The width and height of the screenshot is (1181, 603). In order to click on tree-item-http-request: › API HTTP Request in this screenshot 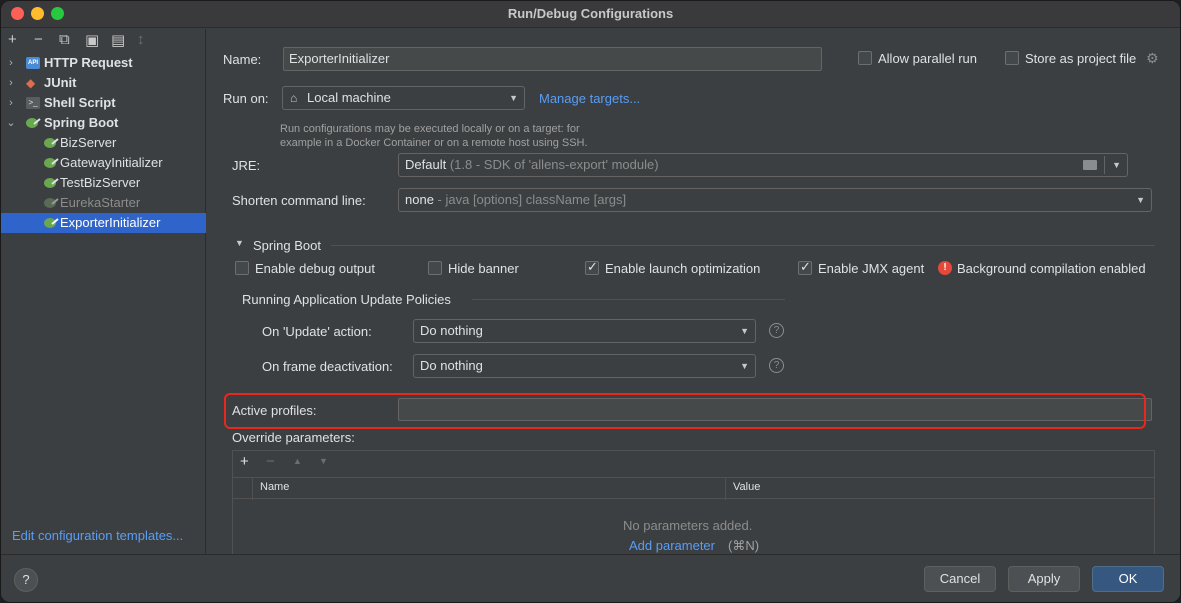, I will do `click(103, 63)`.